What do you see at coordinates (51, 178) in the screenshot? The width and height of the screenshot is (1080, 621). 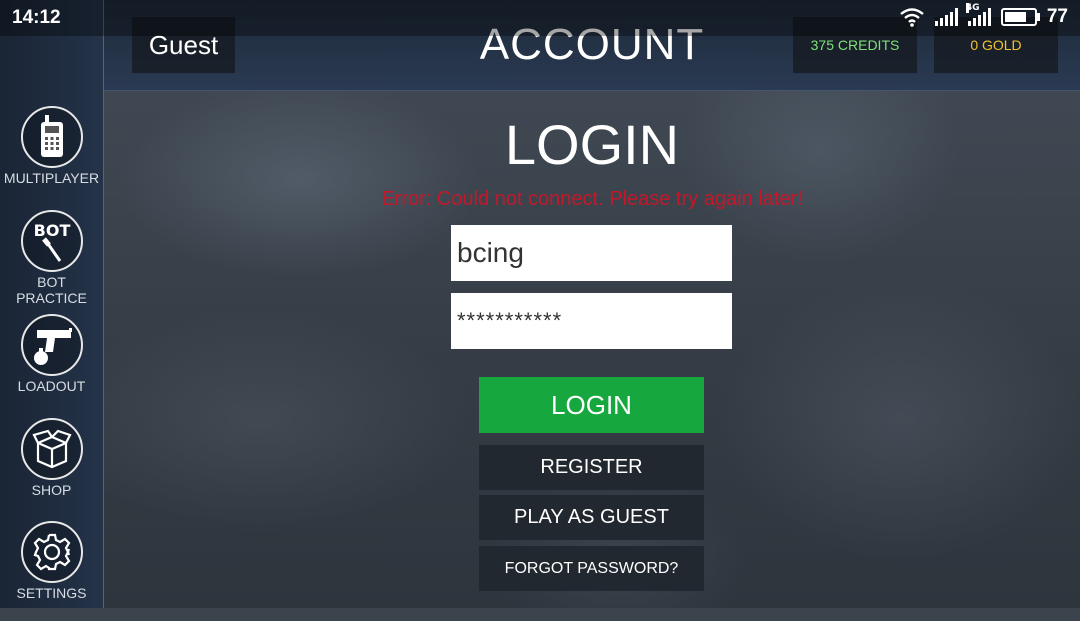 I see `sidebar-item-label: MULTIPLAYER` at bounding box center [51, 178].